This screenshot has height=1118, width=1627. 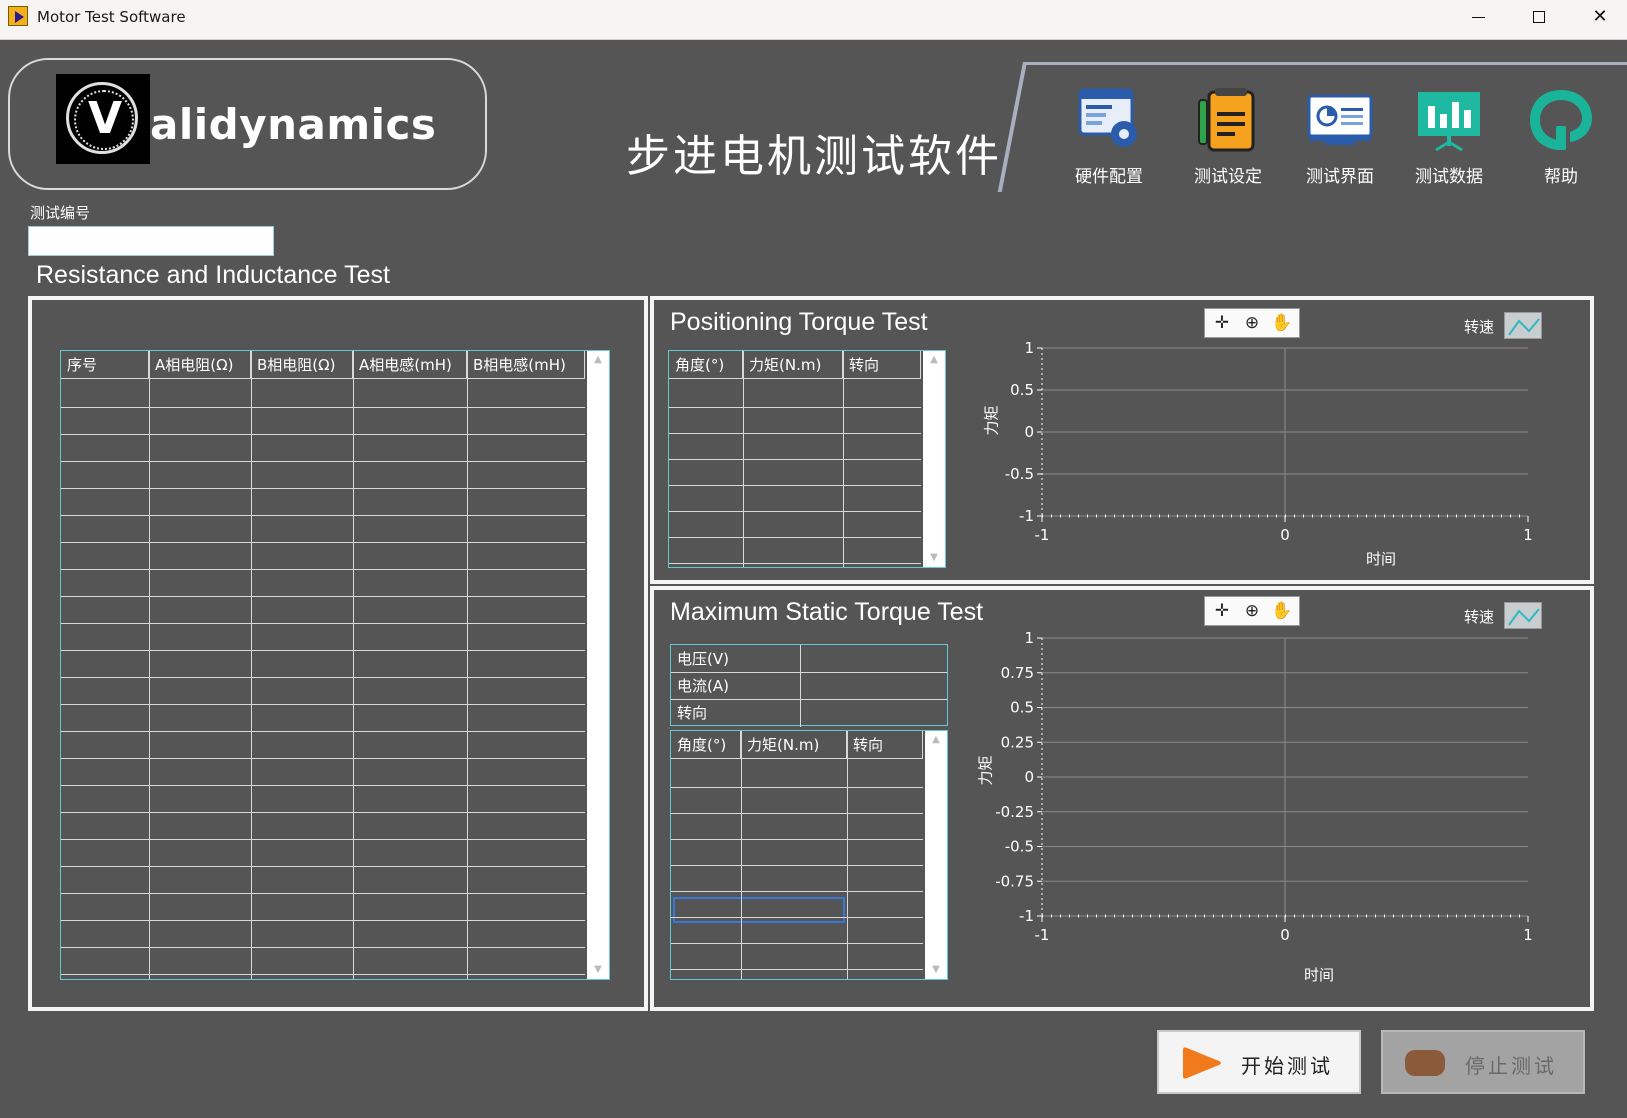 I want to click on app-icon, so click(x=18, y=16).